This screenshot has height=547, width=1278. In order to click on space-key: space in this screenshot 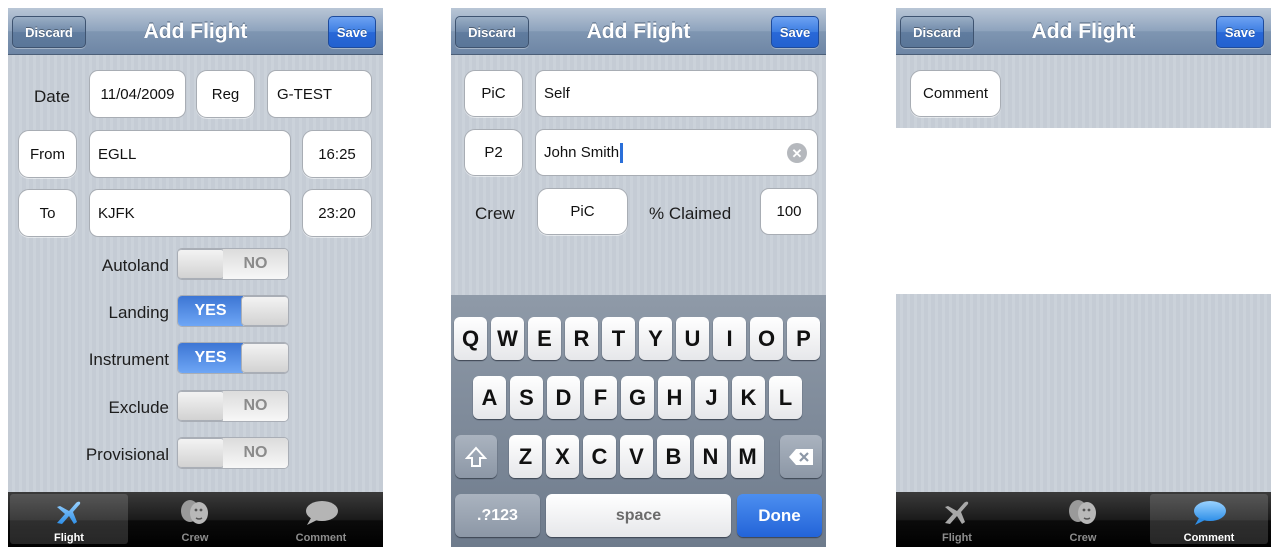, I will do `click(638, 515)`.